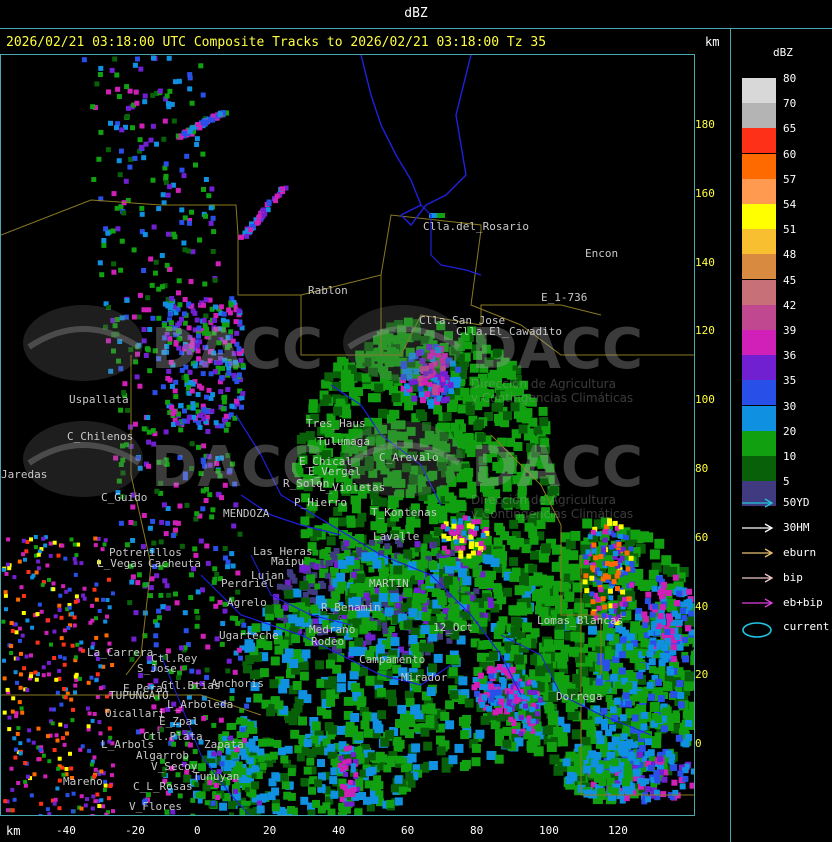  What do you see at coordinates (790, 104) in the screenshot?
I see `scale-label: 70` at bounding box center [790, 104].